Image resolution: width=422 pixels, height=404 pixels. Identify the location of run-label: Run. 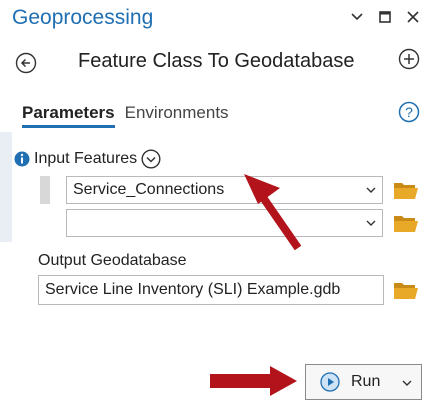
(366, 381).